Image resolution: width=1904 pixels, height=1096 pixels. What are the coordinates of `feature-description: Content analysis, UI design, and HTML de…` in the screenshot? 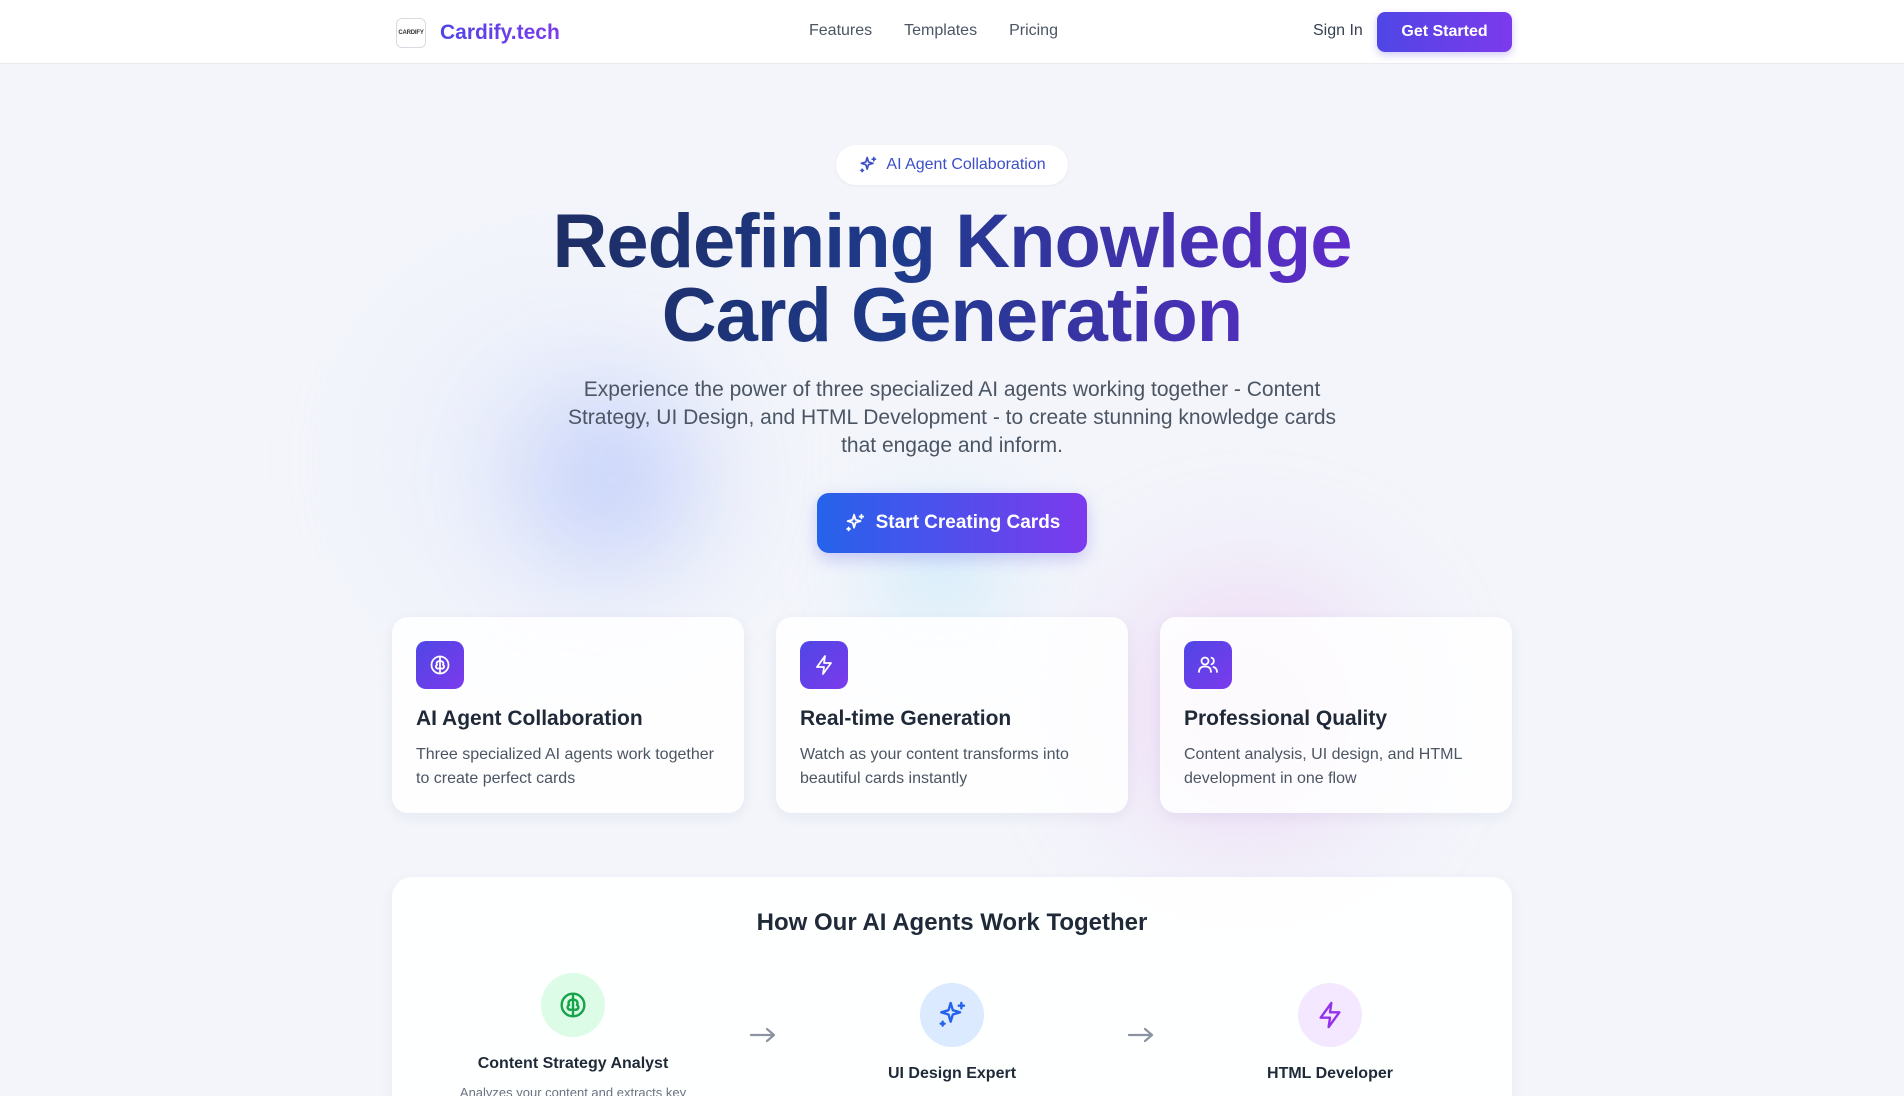 It's located at (1323, 766).